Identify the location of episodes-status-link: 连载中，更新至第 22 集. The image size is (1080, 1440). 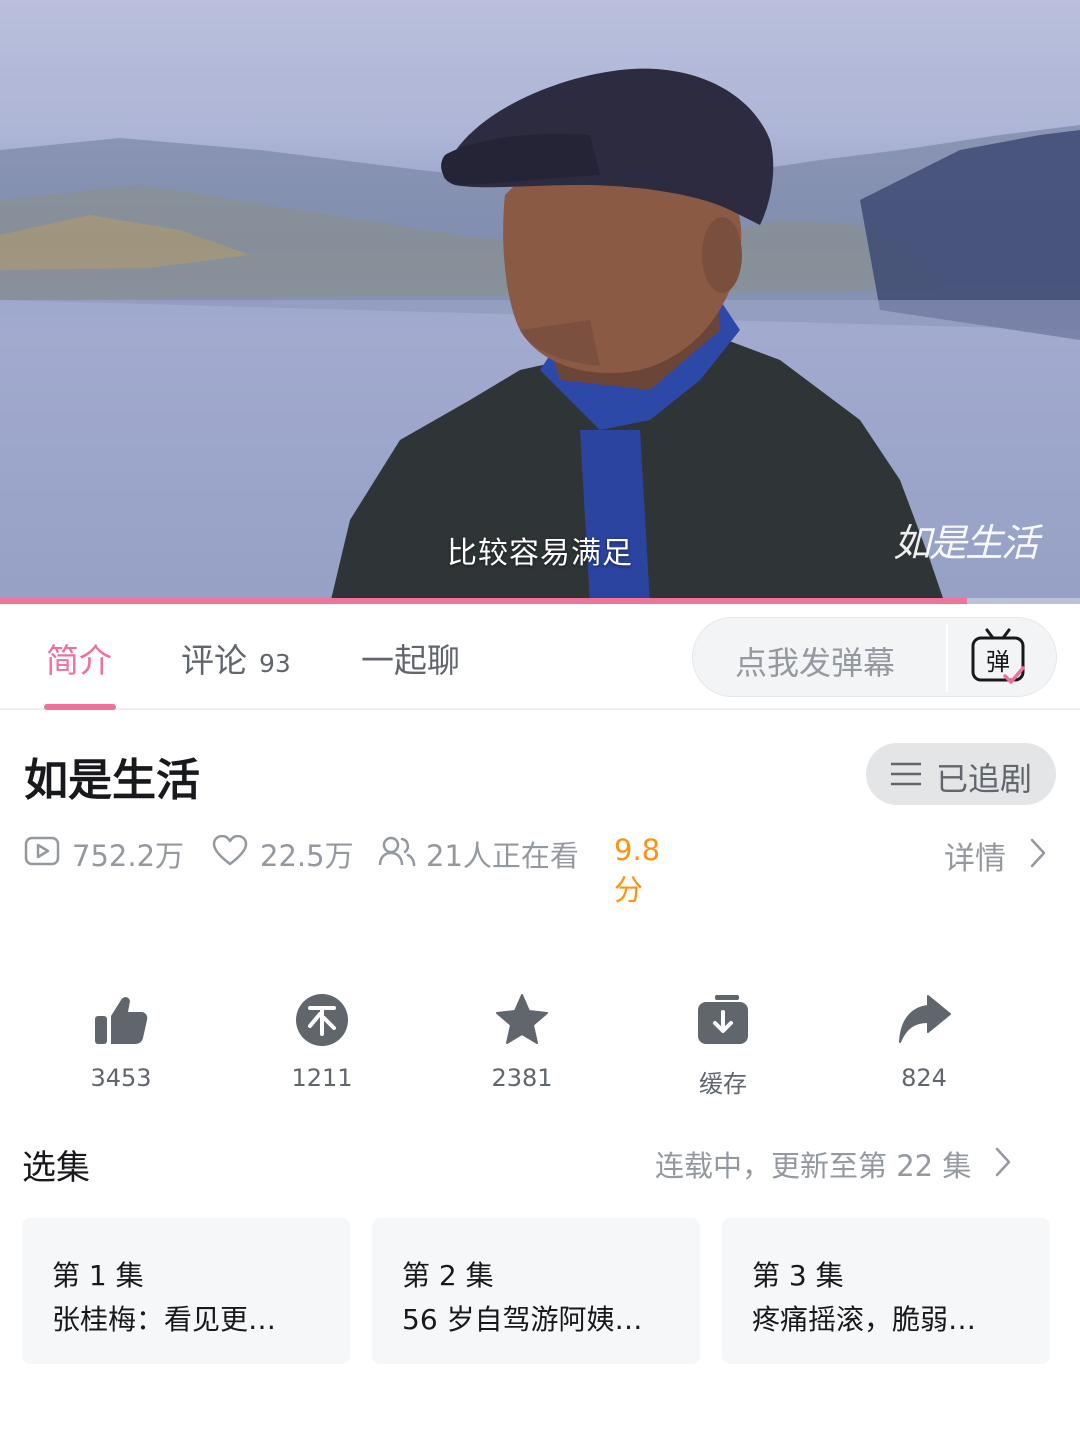
(833, 1164).